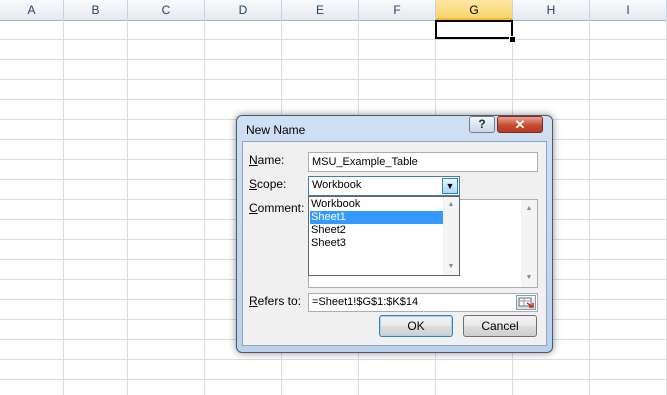  Describe the element at coordinates (416, 326) in the screenshot. I see `ok-button: OK` at that location.